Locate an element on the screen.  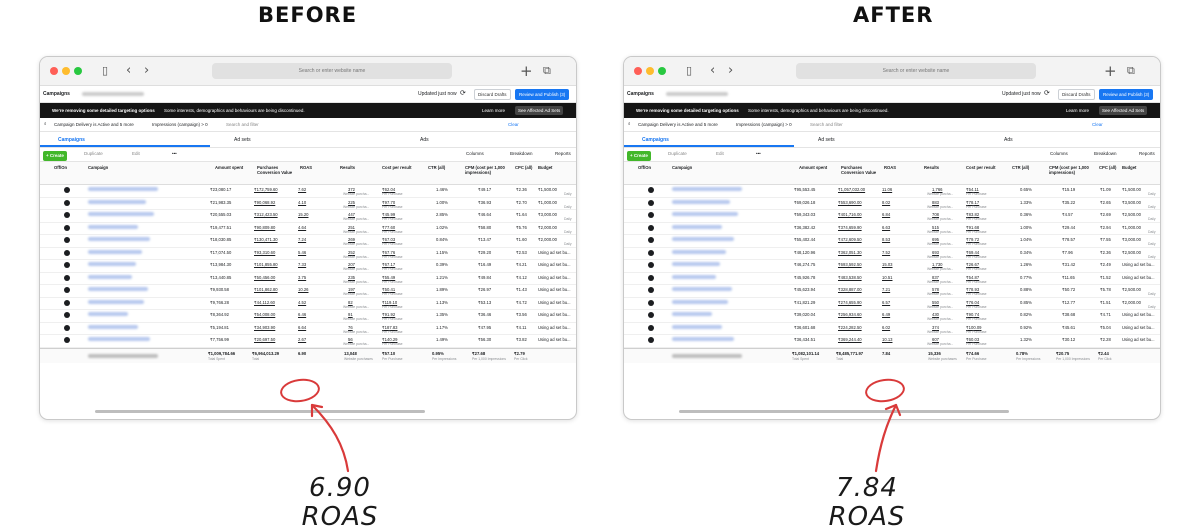
forward-icon: › is located at coordinates (146, 71).